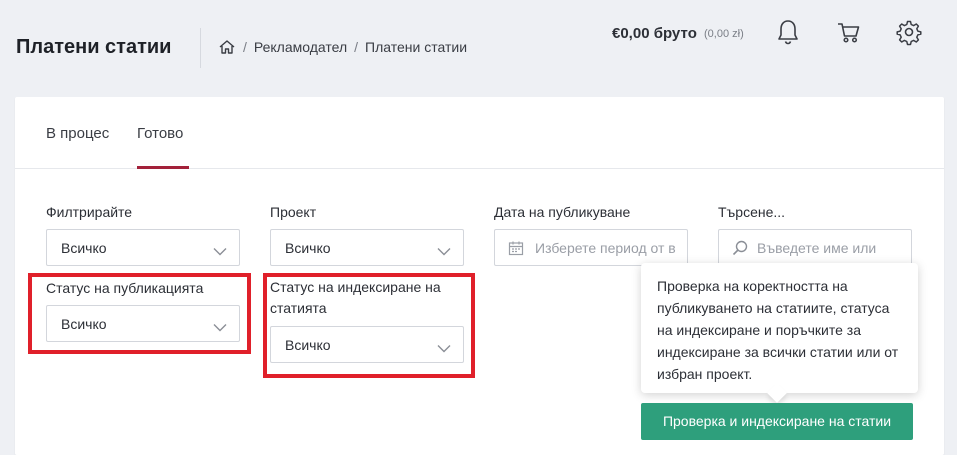  Describe the element at coordinates (740, 248) in the screenshot. I see `search-icon` at that location.